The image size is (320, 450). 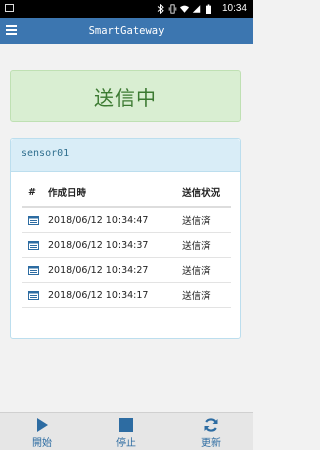 I want to click on table-row: 2018/06/12 10:34:47 送信済, so click(x=126, y=219).